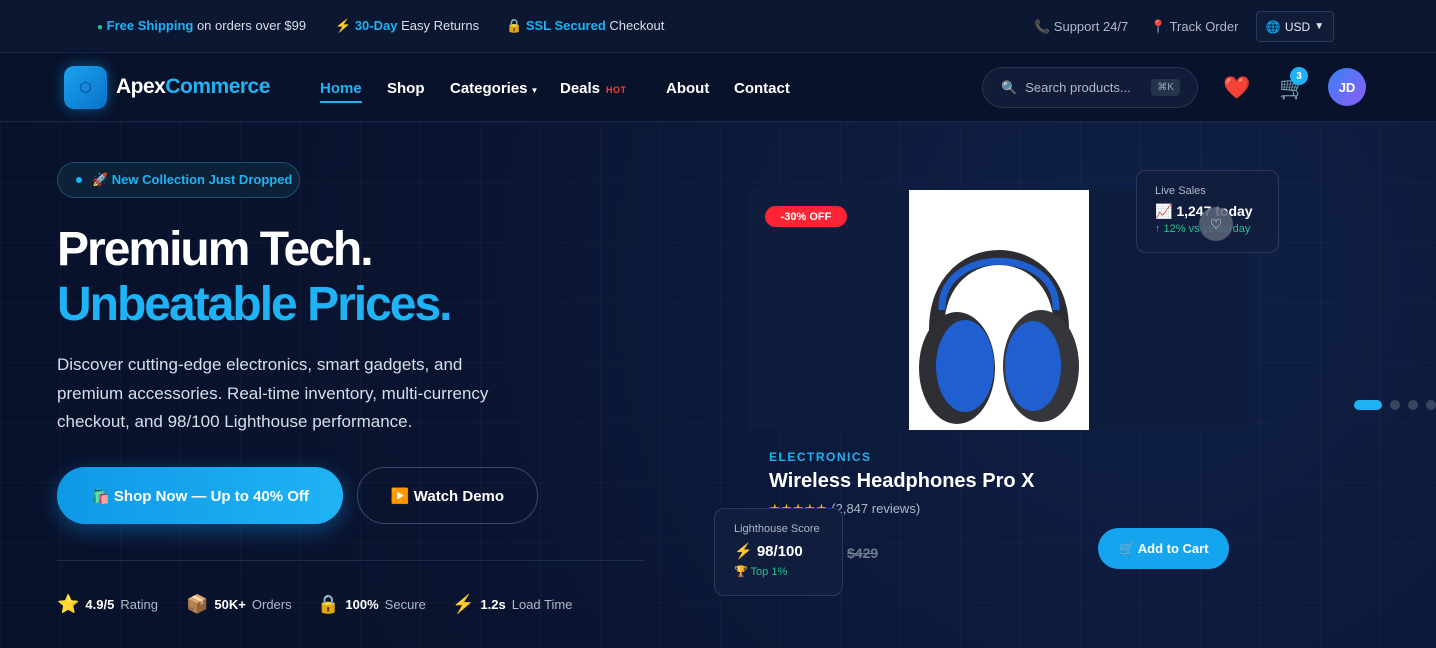 The image size is (1436, 648). I want to click on support-link: 📞 Support 24/7, so click(1081, 27).